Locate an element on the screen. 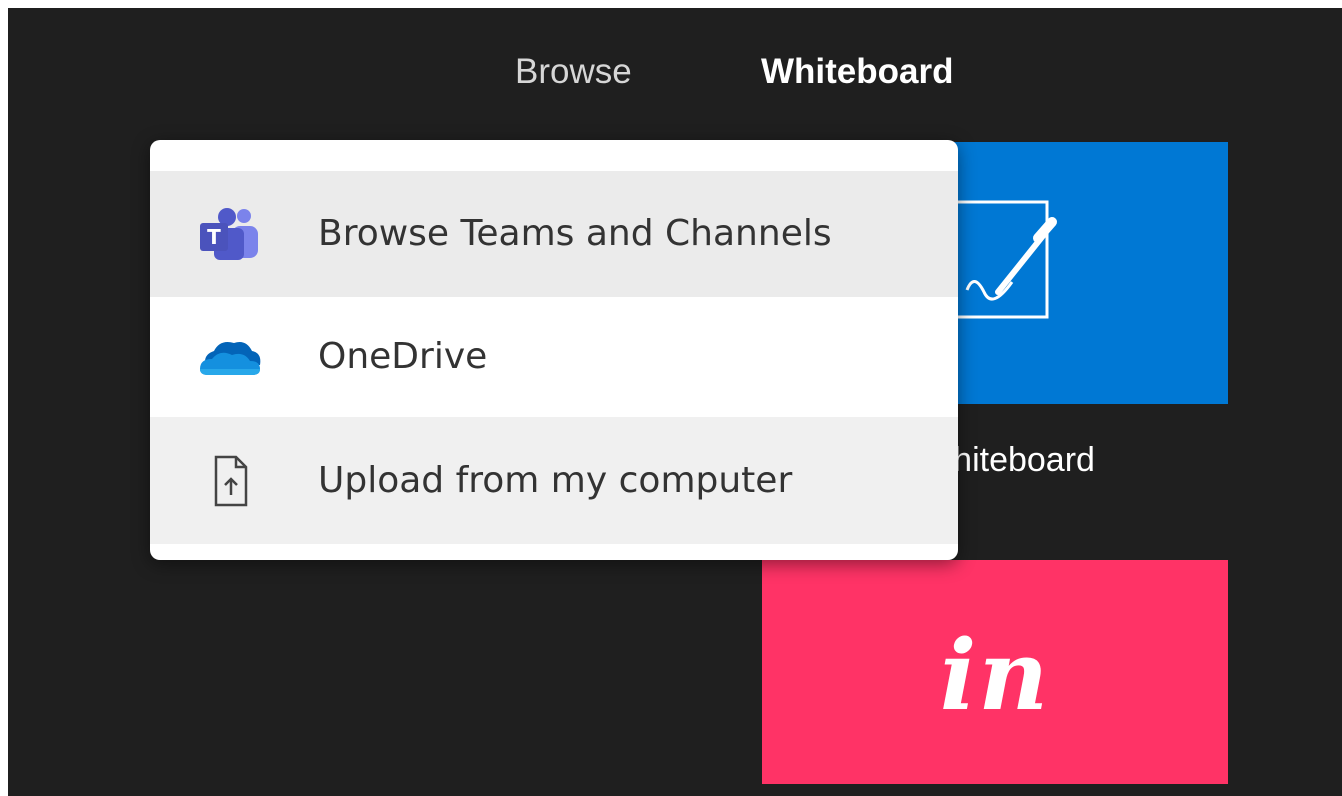 The width and height of the screenshot is (1342, 796). menu-item-upload-computer: Upload from my computer is located at coordinates (554, 480).